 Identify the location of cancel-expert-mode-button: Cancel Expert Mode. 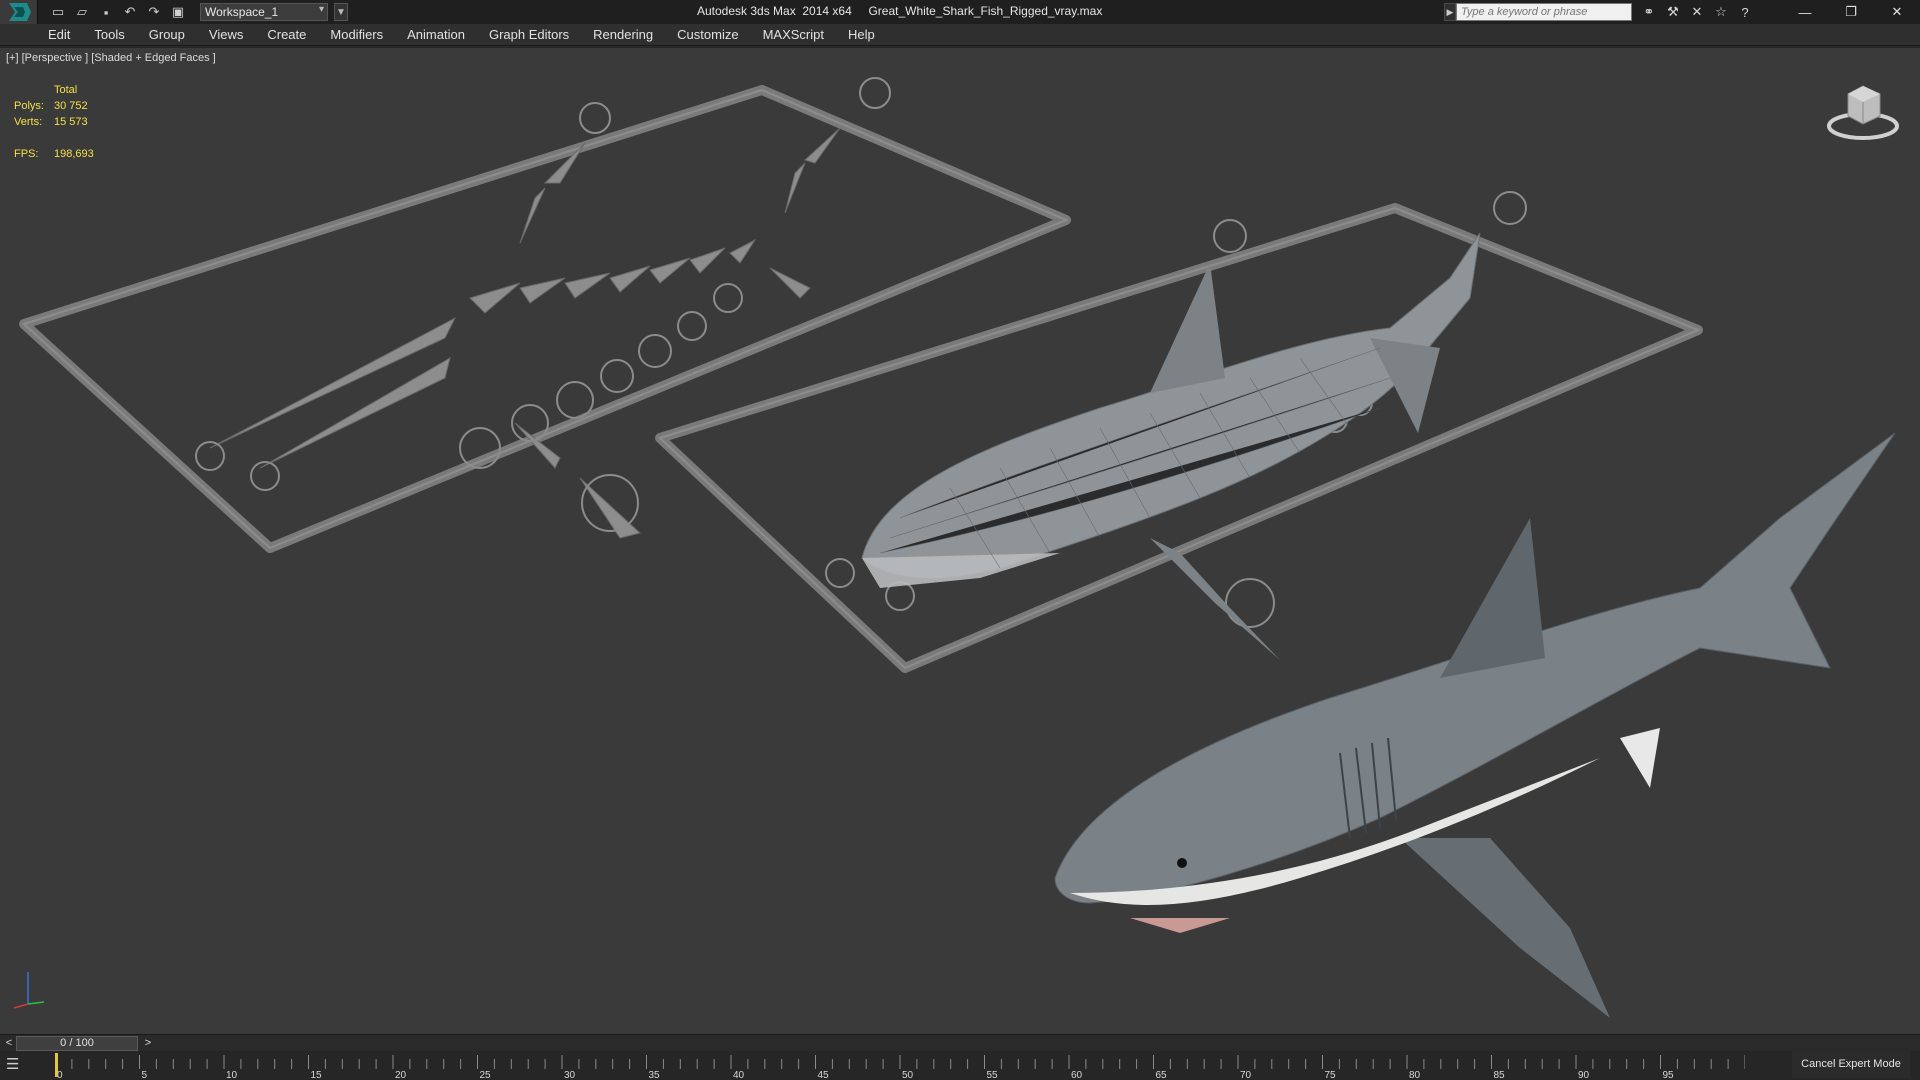
(1851, 1064).